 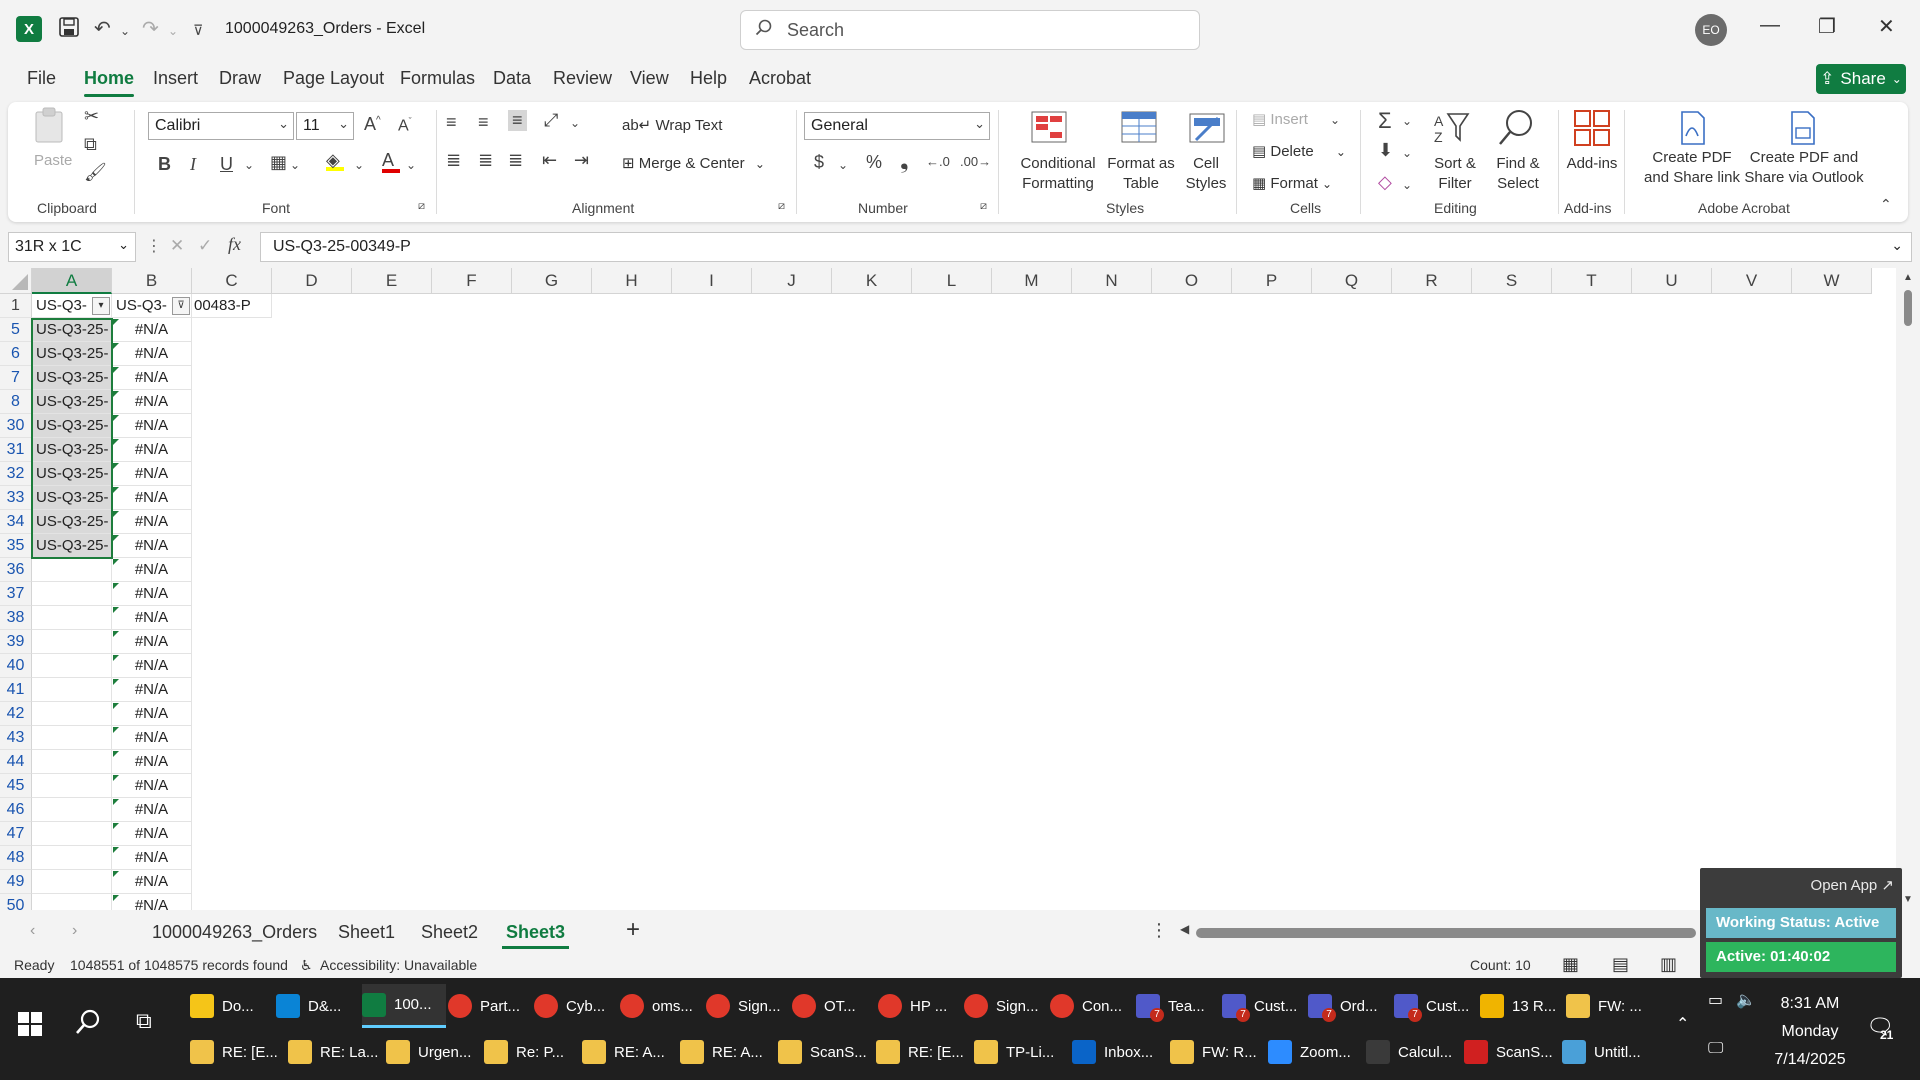 I want to click on column-header-t: T, so click(x=1592, y=281).